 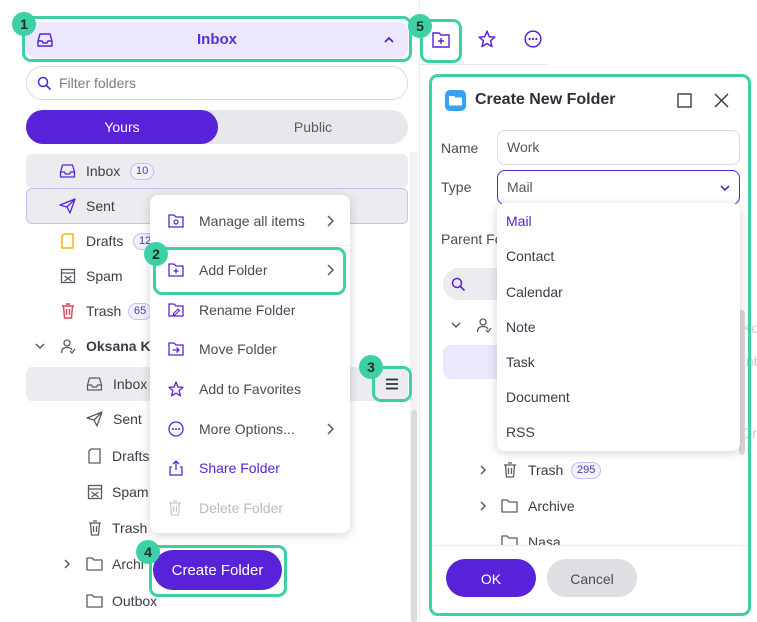 What do you see at coordinates (420, 26) in the screenshot?
I see `callout-5: 5` at bounding box center [420, 26].